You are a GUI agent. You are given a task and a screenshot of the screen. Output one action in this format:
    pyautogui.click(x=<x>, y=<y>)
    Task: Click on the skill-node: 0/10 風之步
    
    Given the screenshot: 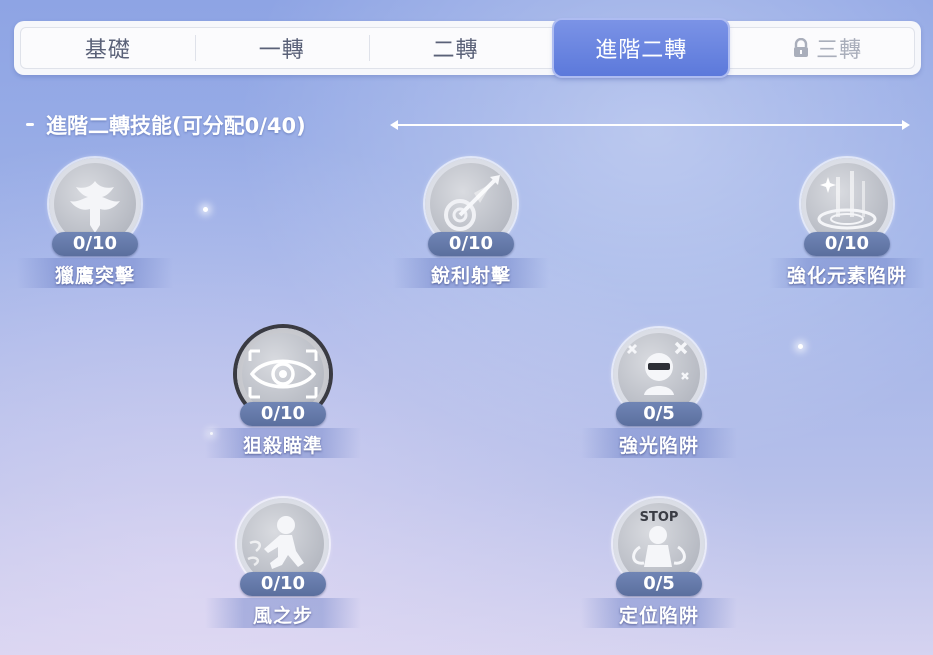 What is the action you would take?
    pyautogui.click(x=283, y=568)
    